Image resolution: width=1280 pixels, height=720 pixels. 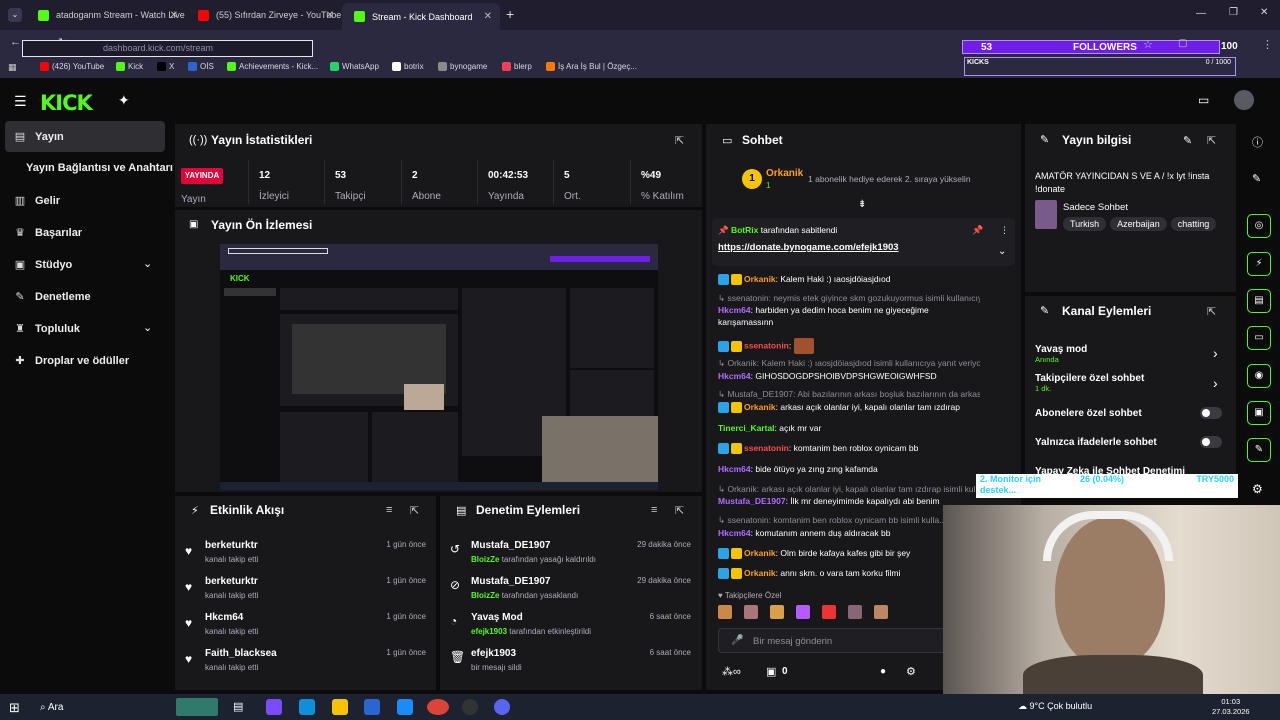 What do you see at coordinates (129, 66) in the screenshot?
I see `bookmark-kick: Kick` at bounding box center [129, 66].